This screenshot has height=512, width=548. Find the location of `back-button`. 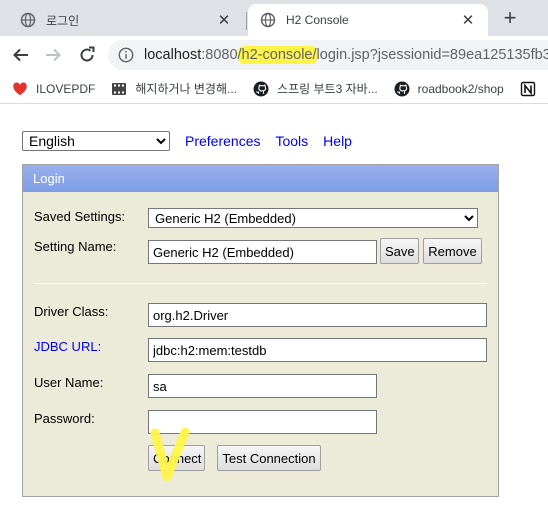

back-button is located at coordinates (21, 55).